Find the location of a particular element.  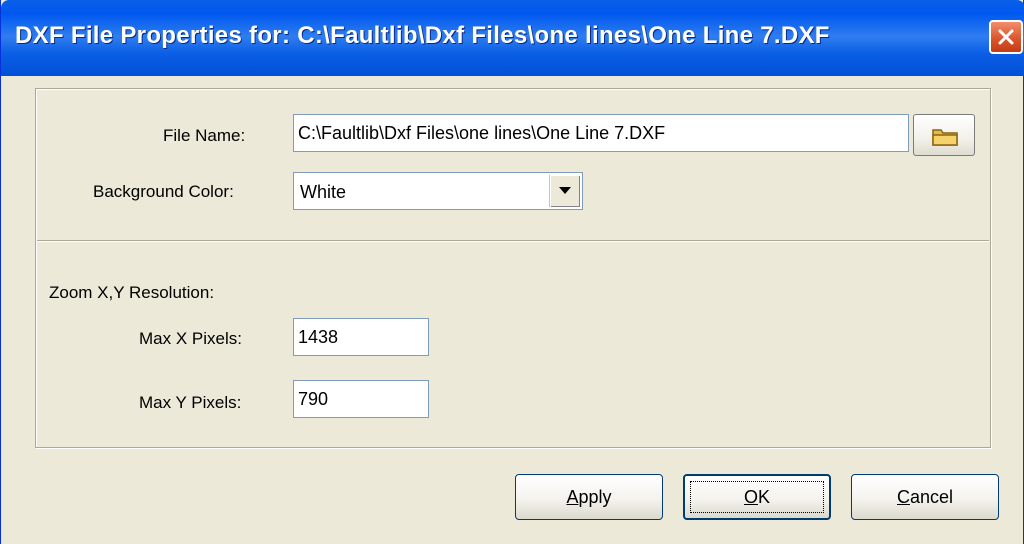

focus-rect is located at coordinates (757, 497).